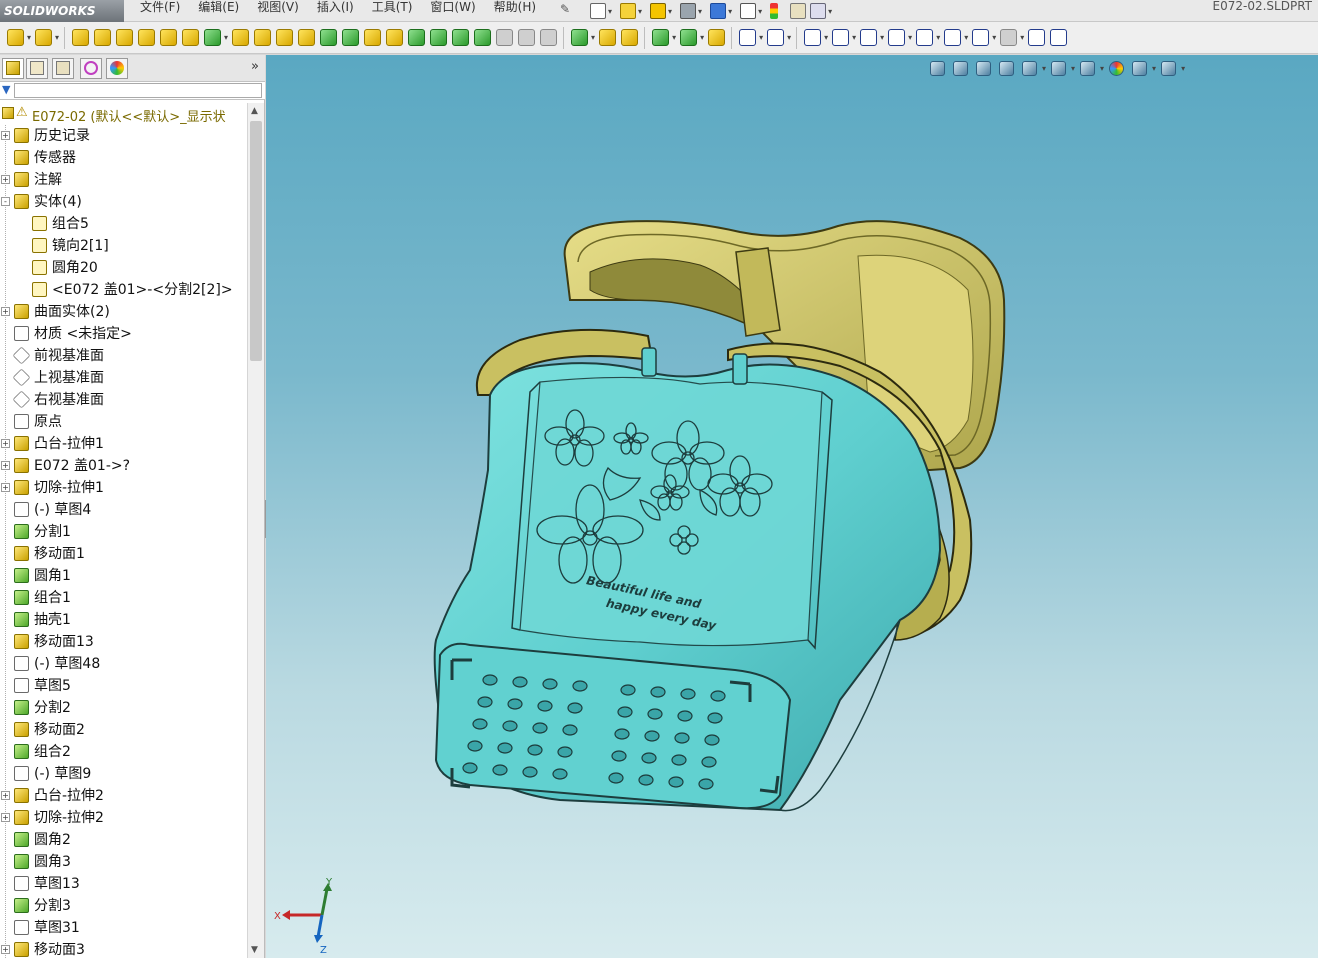  I want to click on tree-item: 圆角20, so click(123, 268).